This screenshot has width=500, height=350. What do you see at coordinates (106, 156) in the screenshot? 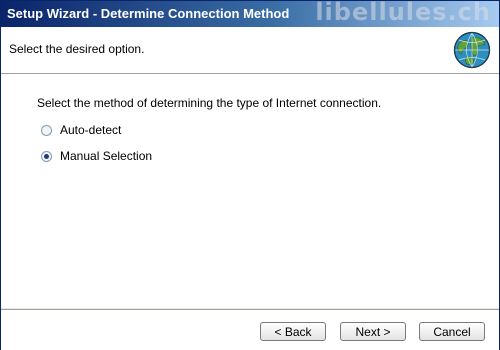
I see `manual-selection-label: Manual Selection` at bounding box center [106, 156].